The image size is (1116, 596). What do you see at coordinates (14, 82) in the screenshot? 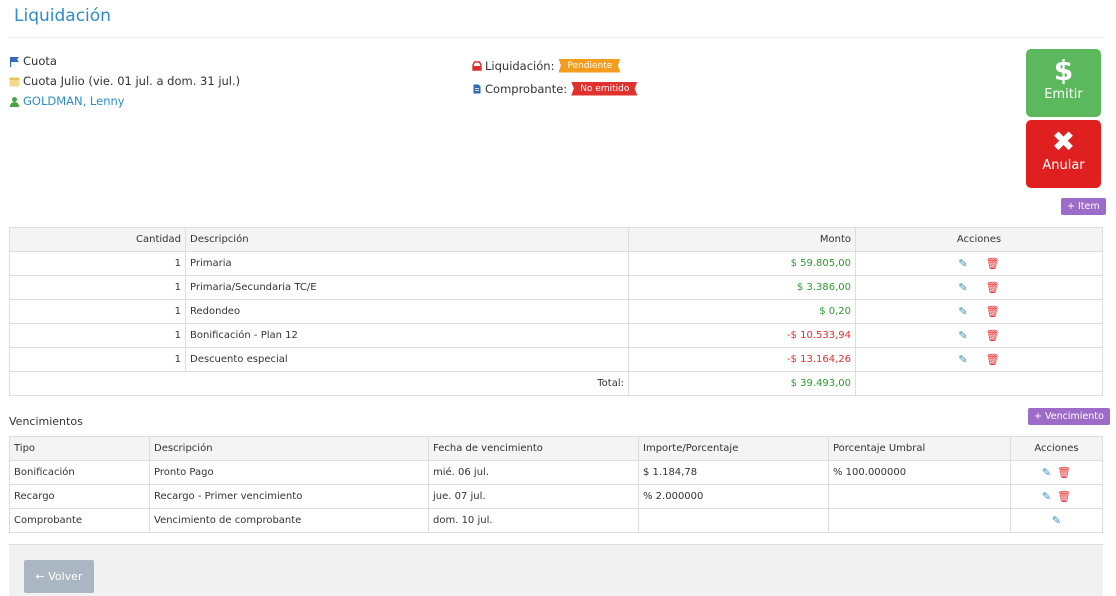
I see `calendar-icon` at bounding box center [14, 82].